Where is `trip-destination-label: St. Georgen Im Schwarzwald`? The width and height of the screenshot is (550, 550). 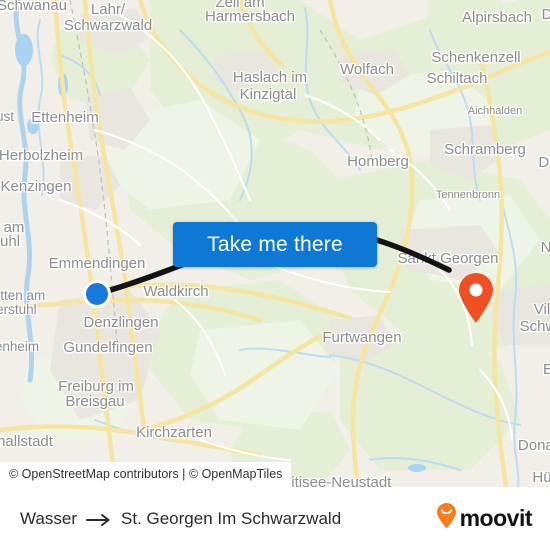
trip-destination-label: St. Georgen Im Schwarzwald is located at coordinates (231, 518).